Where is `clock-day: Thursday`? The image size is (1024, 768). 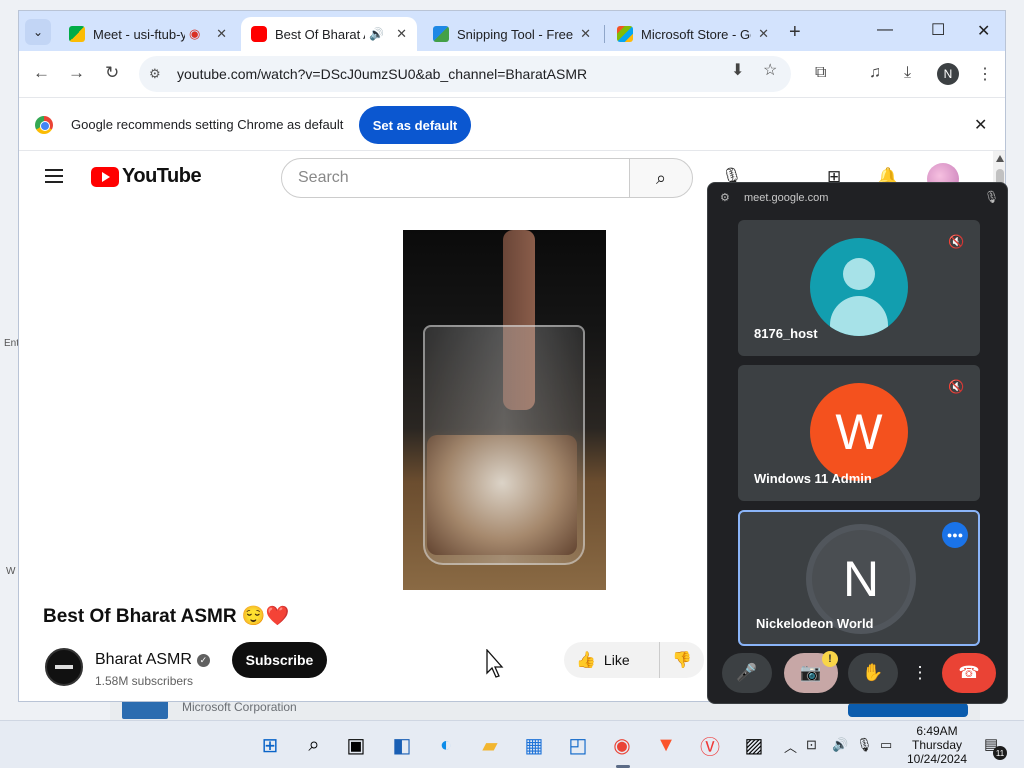 clock-day: Thursday is located at coordinates (937, 745).